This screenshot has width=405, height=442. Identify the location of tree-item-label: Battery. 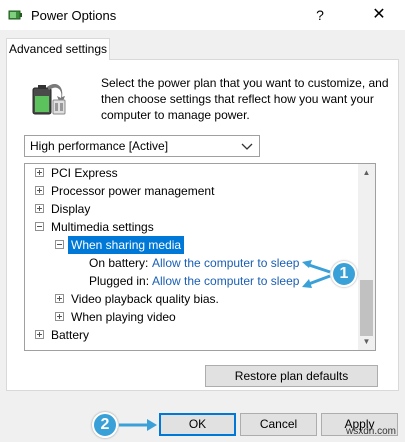
(70, 335).